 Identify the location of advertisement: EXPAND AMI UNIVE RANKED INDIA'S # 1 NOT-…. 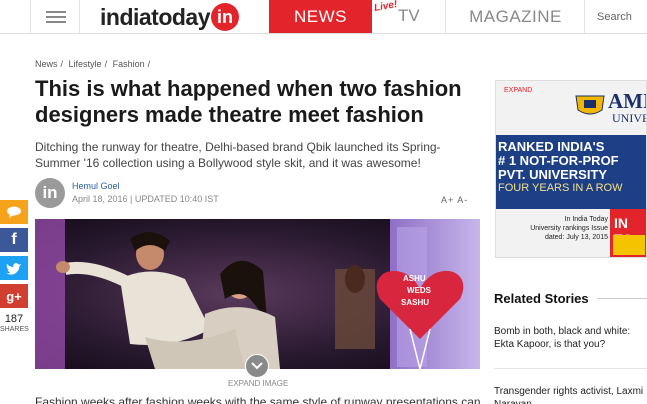
(571, 169).